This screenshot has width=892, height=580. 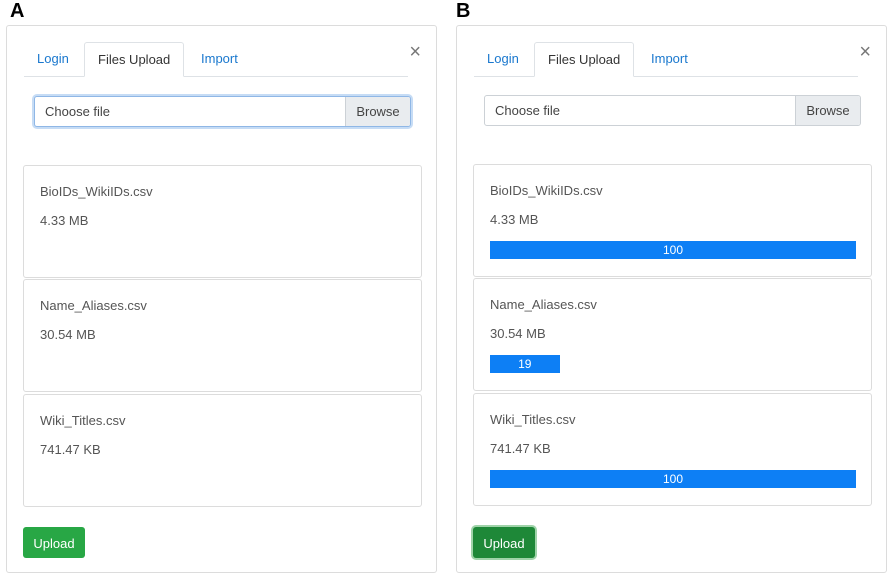 I want to click on panel-label-b: B, so click(x=463, y=11).